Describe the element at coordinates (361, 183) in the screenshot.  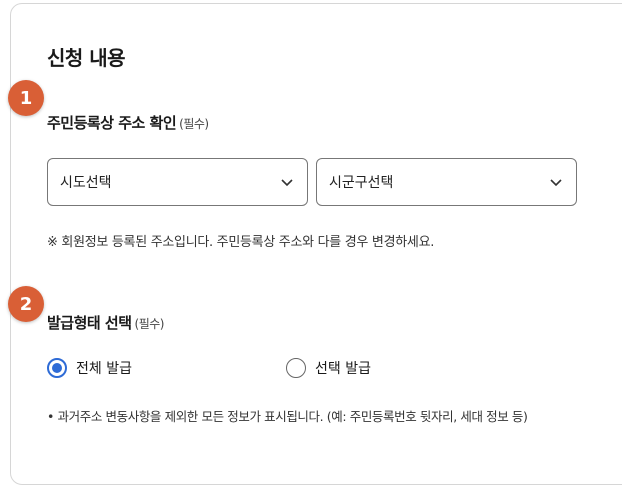
I see `district-select-value: 시군구선택` at that location.